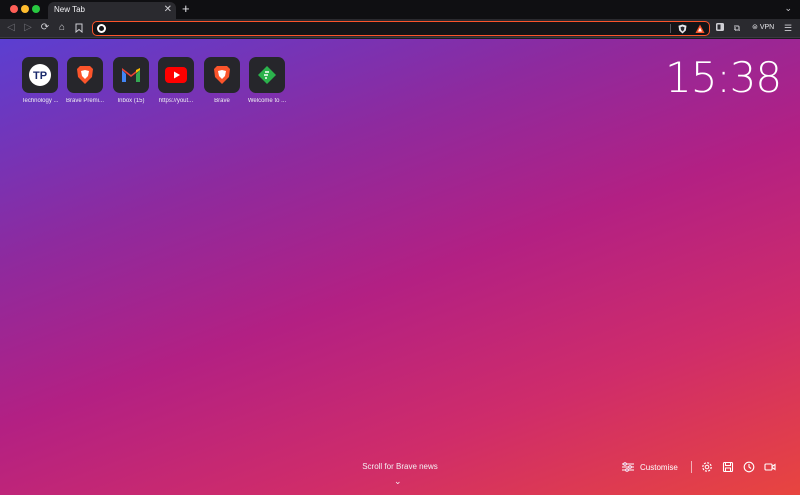  I want to click on forward-button: ▷, so click(28, 28).